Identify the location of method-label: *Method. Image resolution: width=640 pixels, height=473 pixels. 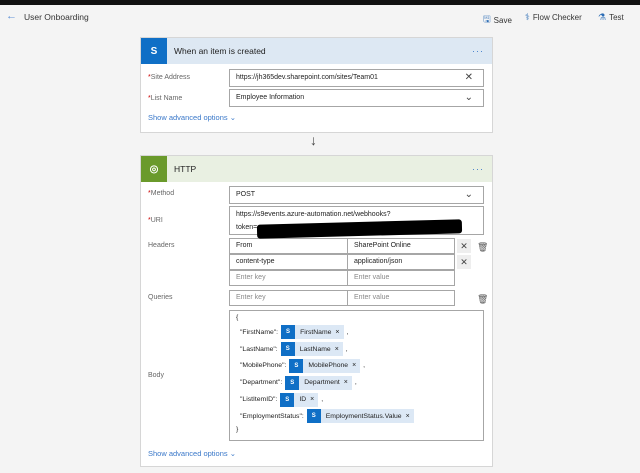
(161, 193).